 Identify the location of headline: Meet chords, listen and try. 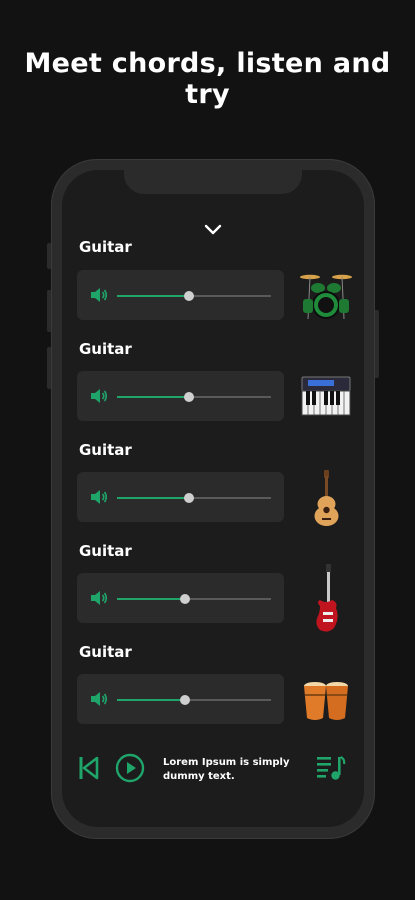
(207, 79).